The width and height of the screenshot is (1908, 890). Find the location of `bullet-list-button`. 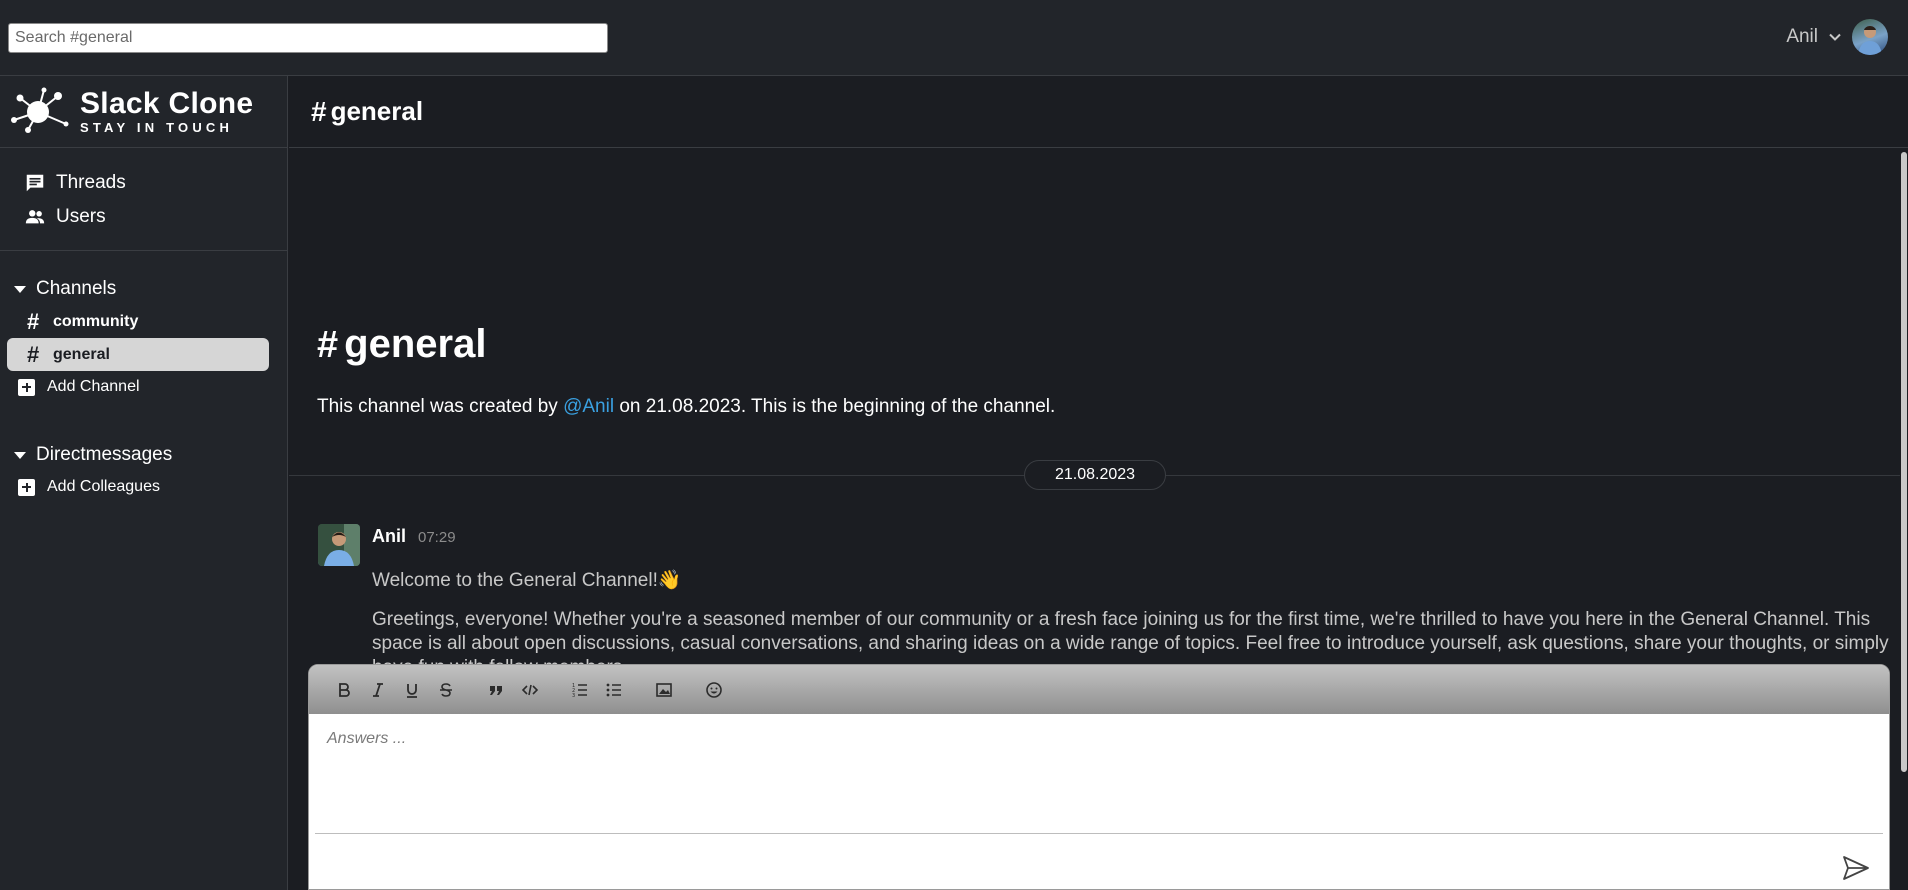

bullet-list-button is located at coordinates (614, 690).